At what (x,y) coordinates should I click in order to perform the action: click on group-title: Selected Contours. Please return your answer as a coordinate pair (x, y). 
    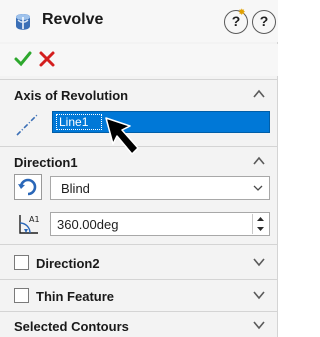
    Looking at the image, I should click on (71, 326).